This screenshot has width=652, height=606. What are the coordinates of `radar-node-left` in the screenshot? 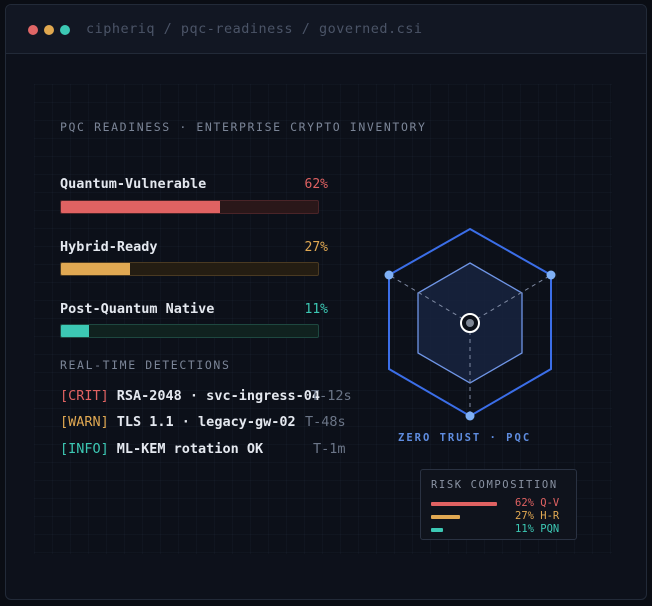 It's located at (389, 275).